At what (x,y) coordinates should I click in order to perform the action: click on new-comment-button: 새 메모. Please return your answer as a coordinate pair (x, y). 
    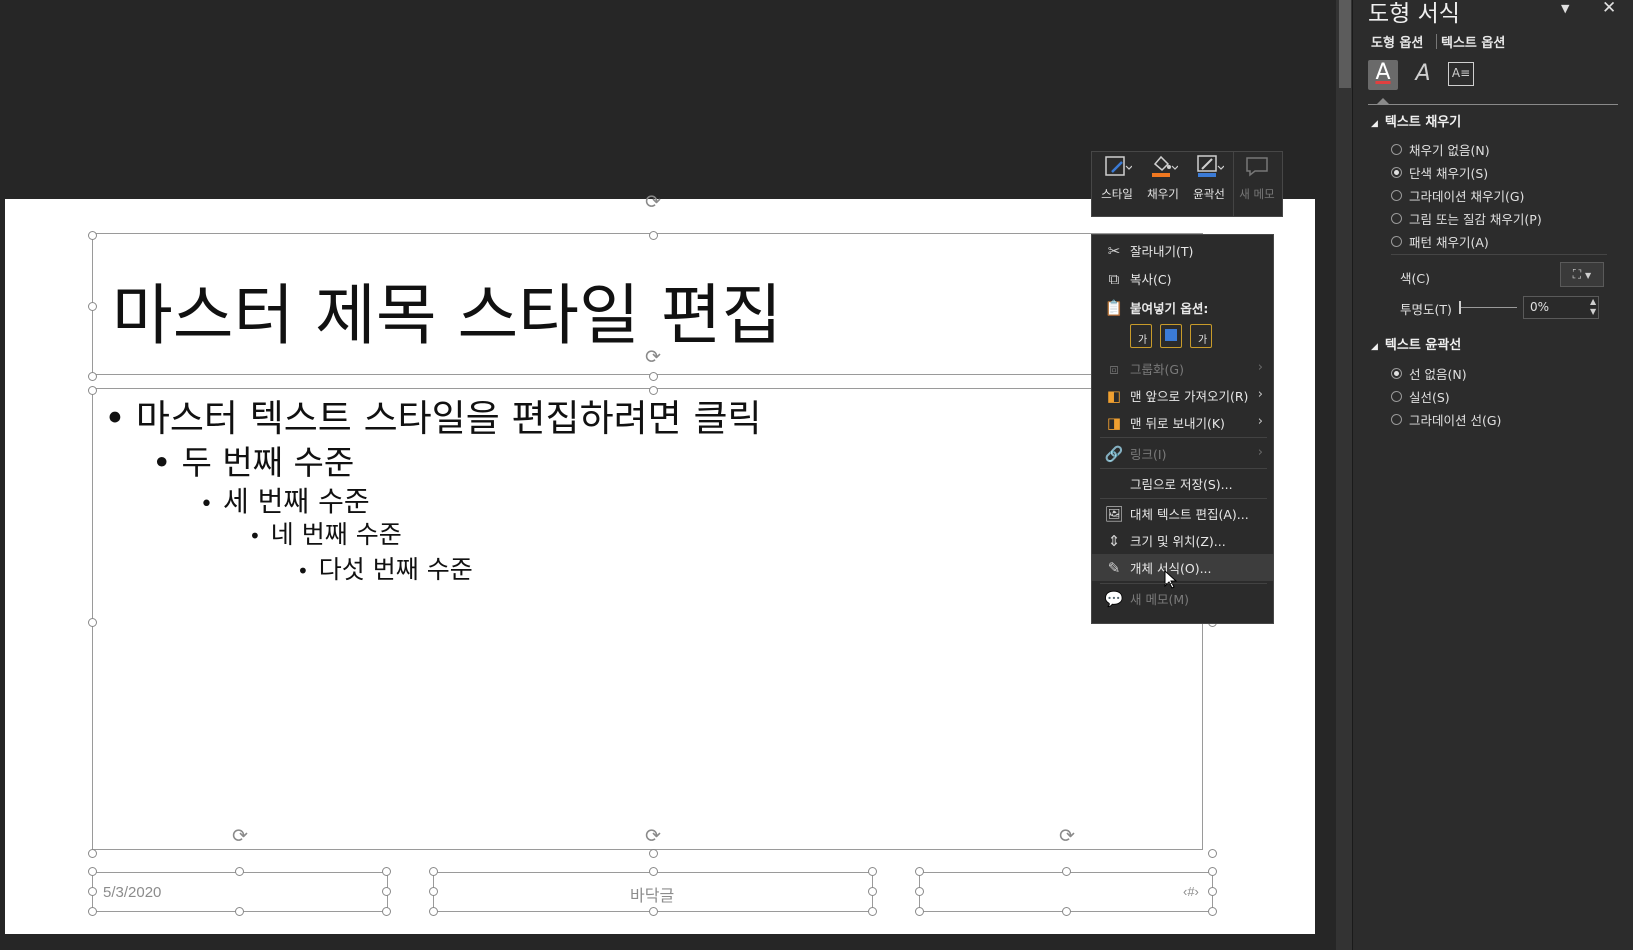
    Looking at the image, I should click on (1256, 184).